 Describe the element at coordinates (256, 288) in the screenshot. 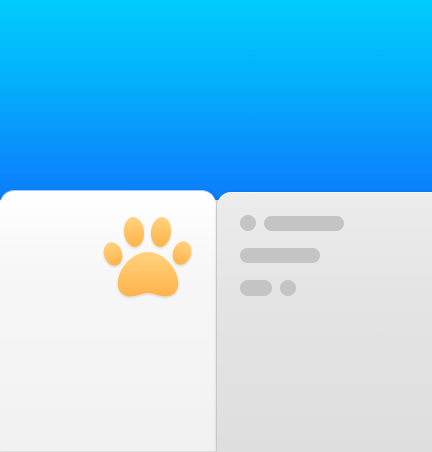

I see `placeholder-line-short` at that location.